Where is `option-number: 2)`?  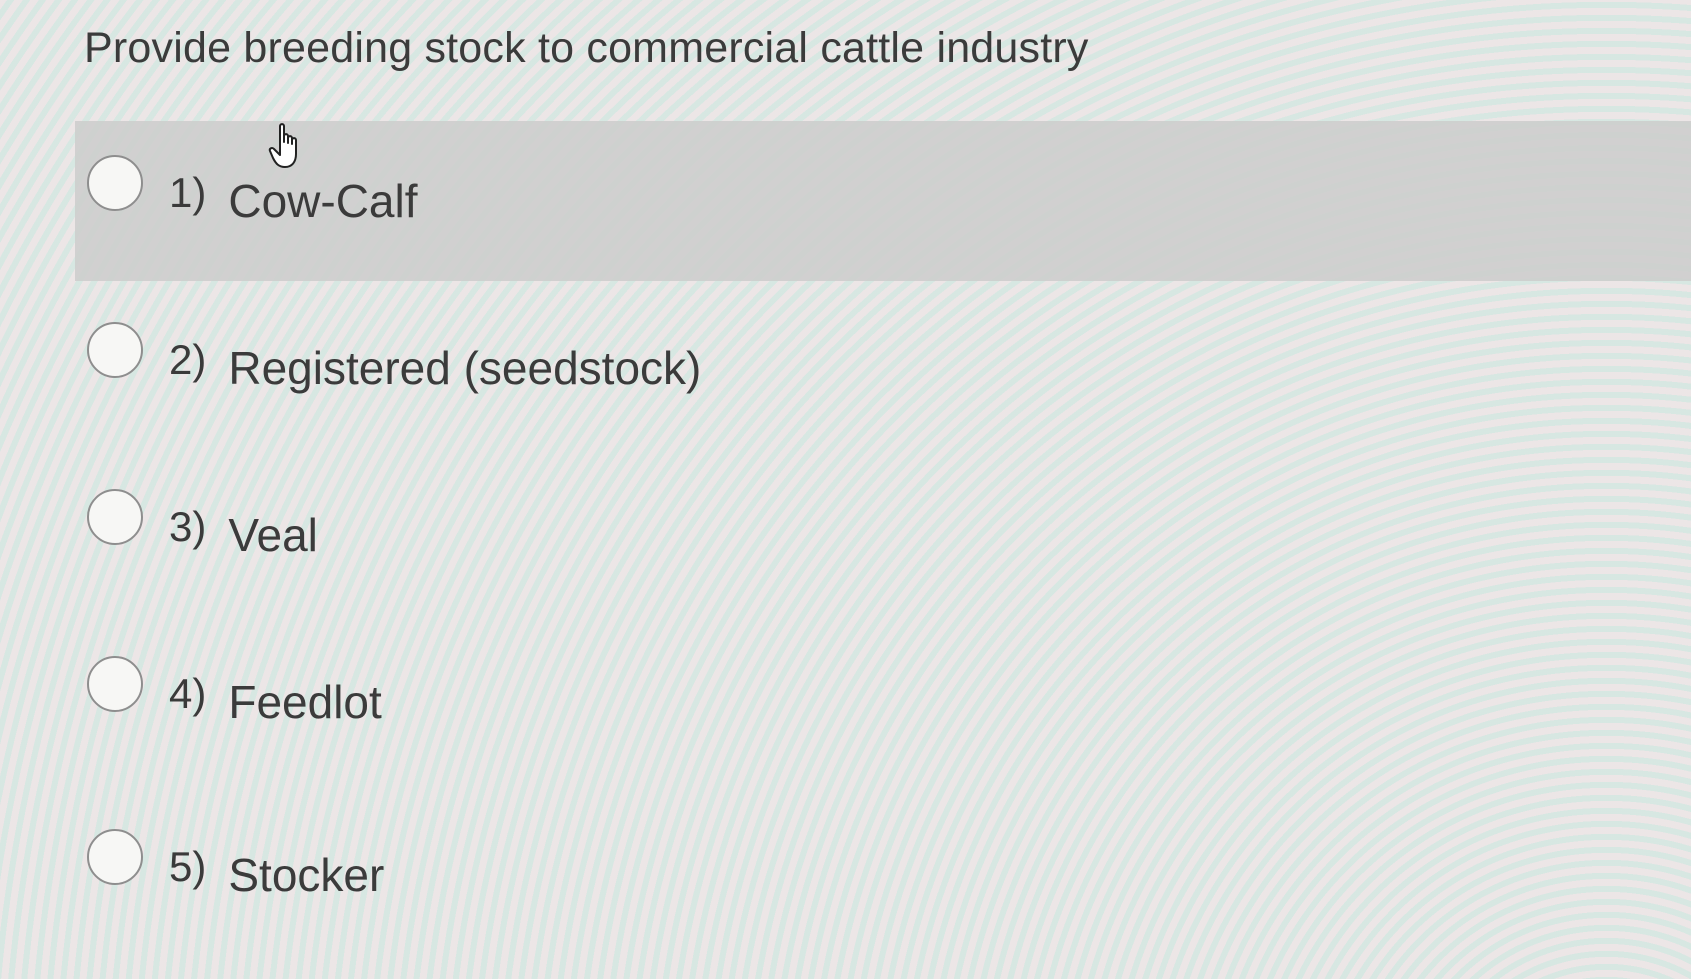 option-number: 2) is located at coordinates (188, 359).